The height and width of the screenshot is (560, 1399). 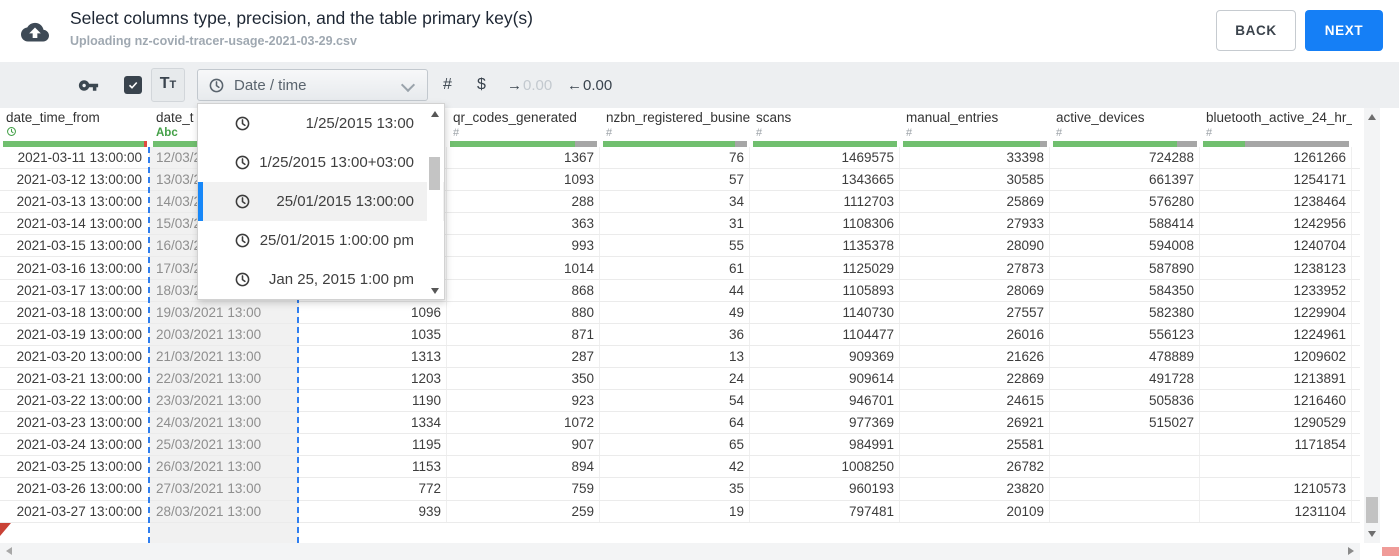 I want to click on type-option: Jan 25, 2015 1:00 pm, so click(x=321, y=279).